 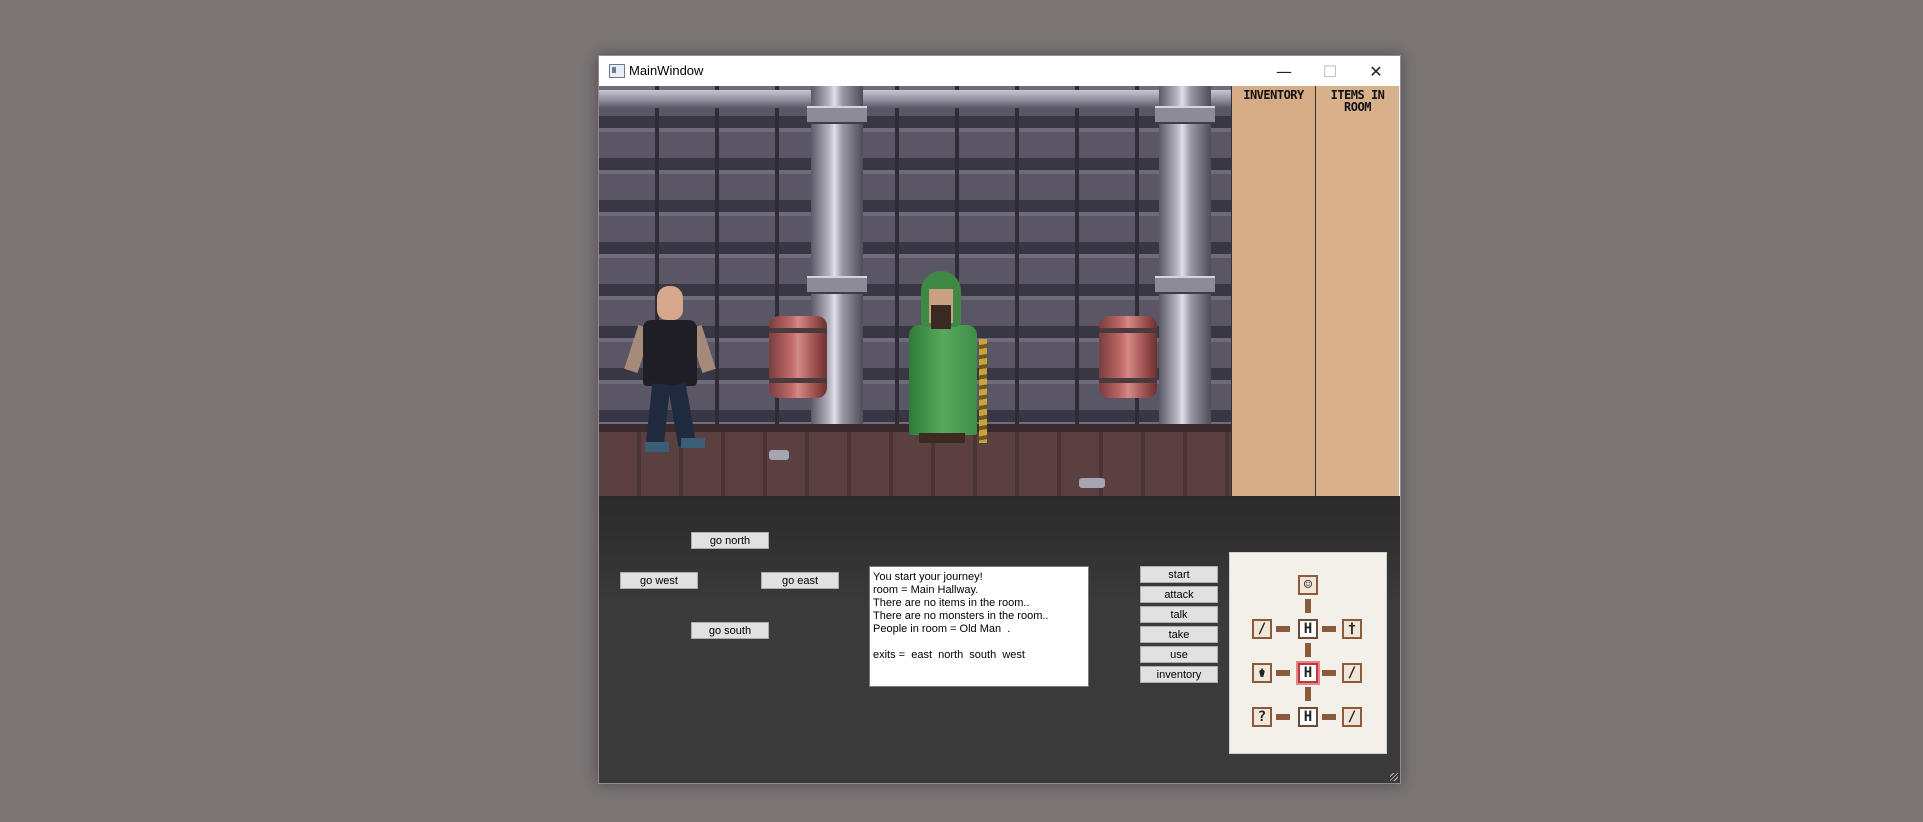 What do you see at coordinates (730, 540) in the screenshot?
I see `go-north-button: go north` at bounding box center [730, 540].